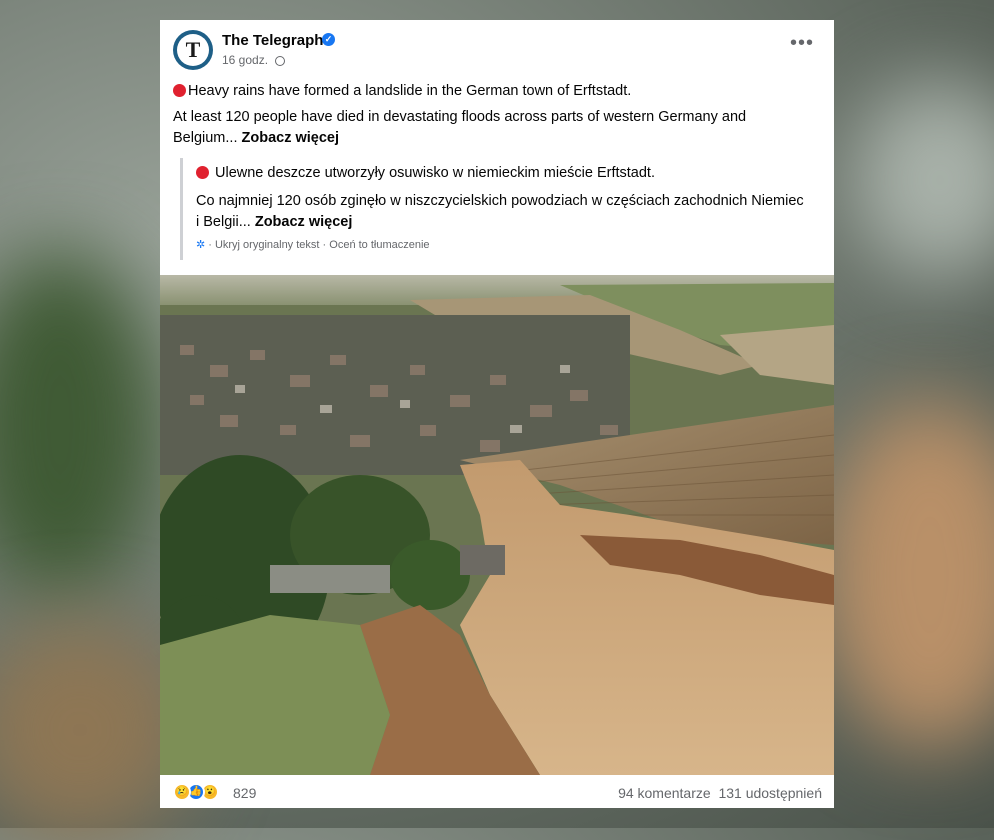  What do you see at coordinates (244, 793) in the screenshot?
I see `reaction-count: 829` at bounding box center [244, 793].